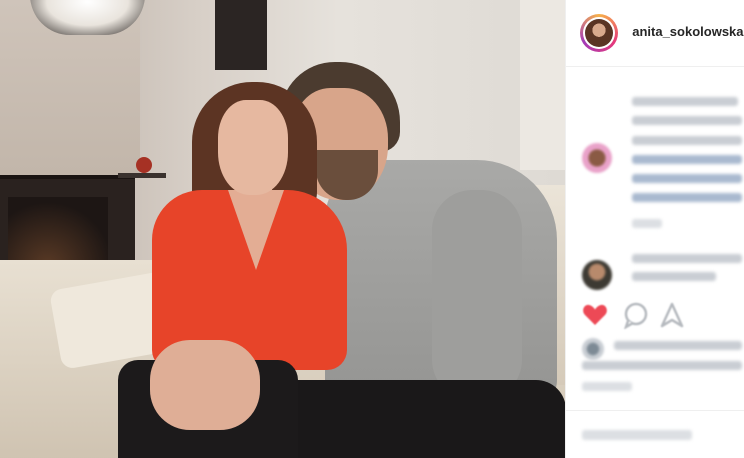 Image resolution: width=744 pixels, height=458 pixels. I want to click on post-date, so click(607, 386).